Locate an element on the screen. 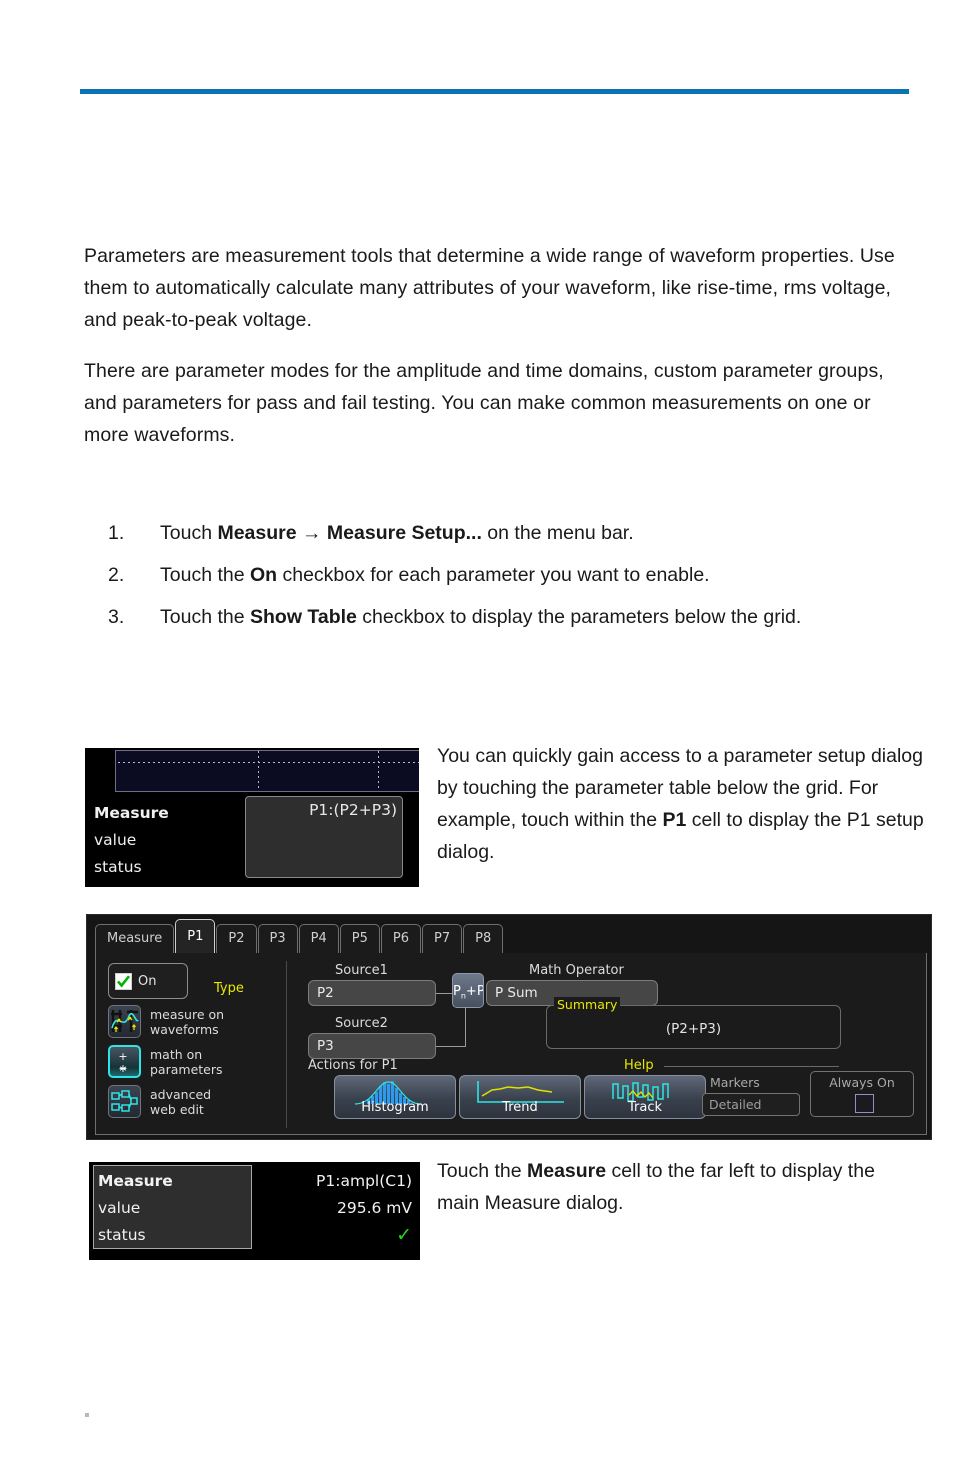 Image resolution: width=954 pixels, height=1475 pixels. tab-p3: P3 is located at coordinates (277, 938).